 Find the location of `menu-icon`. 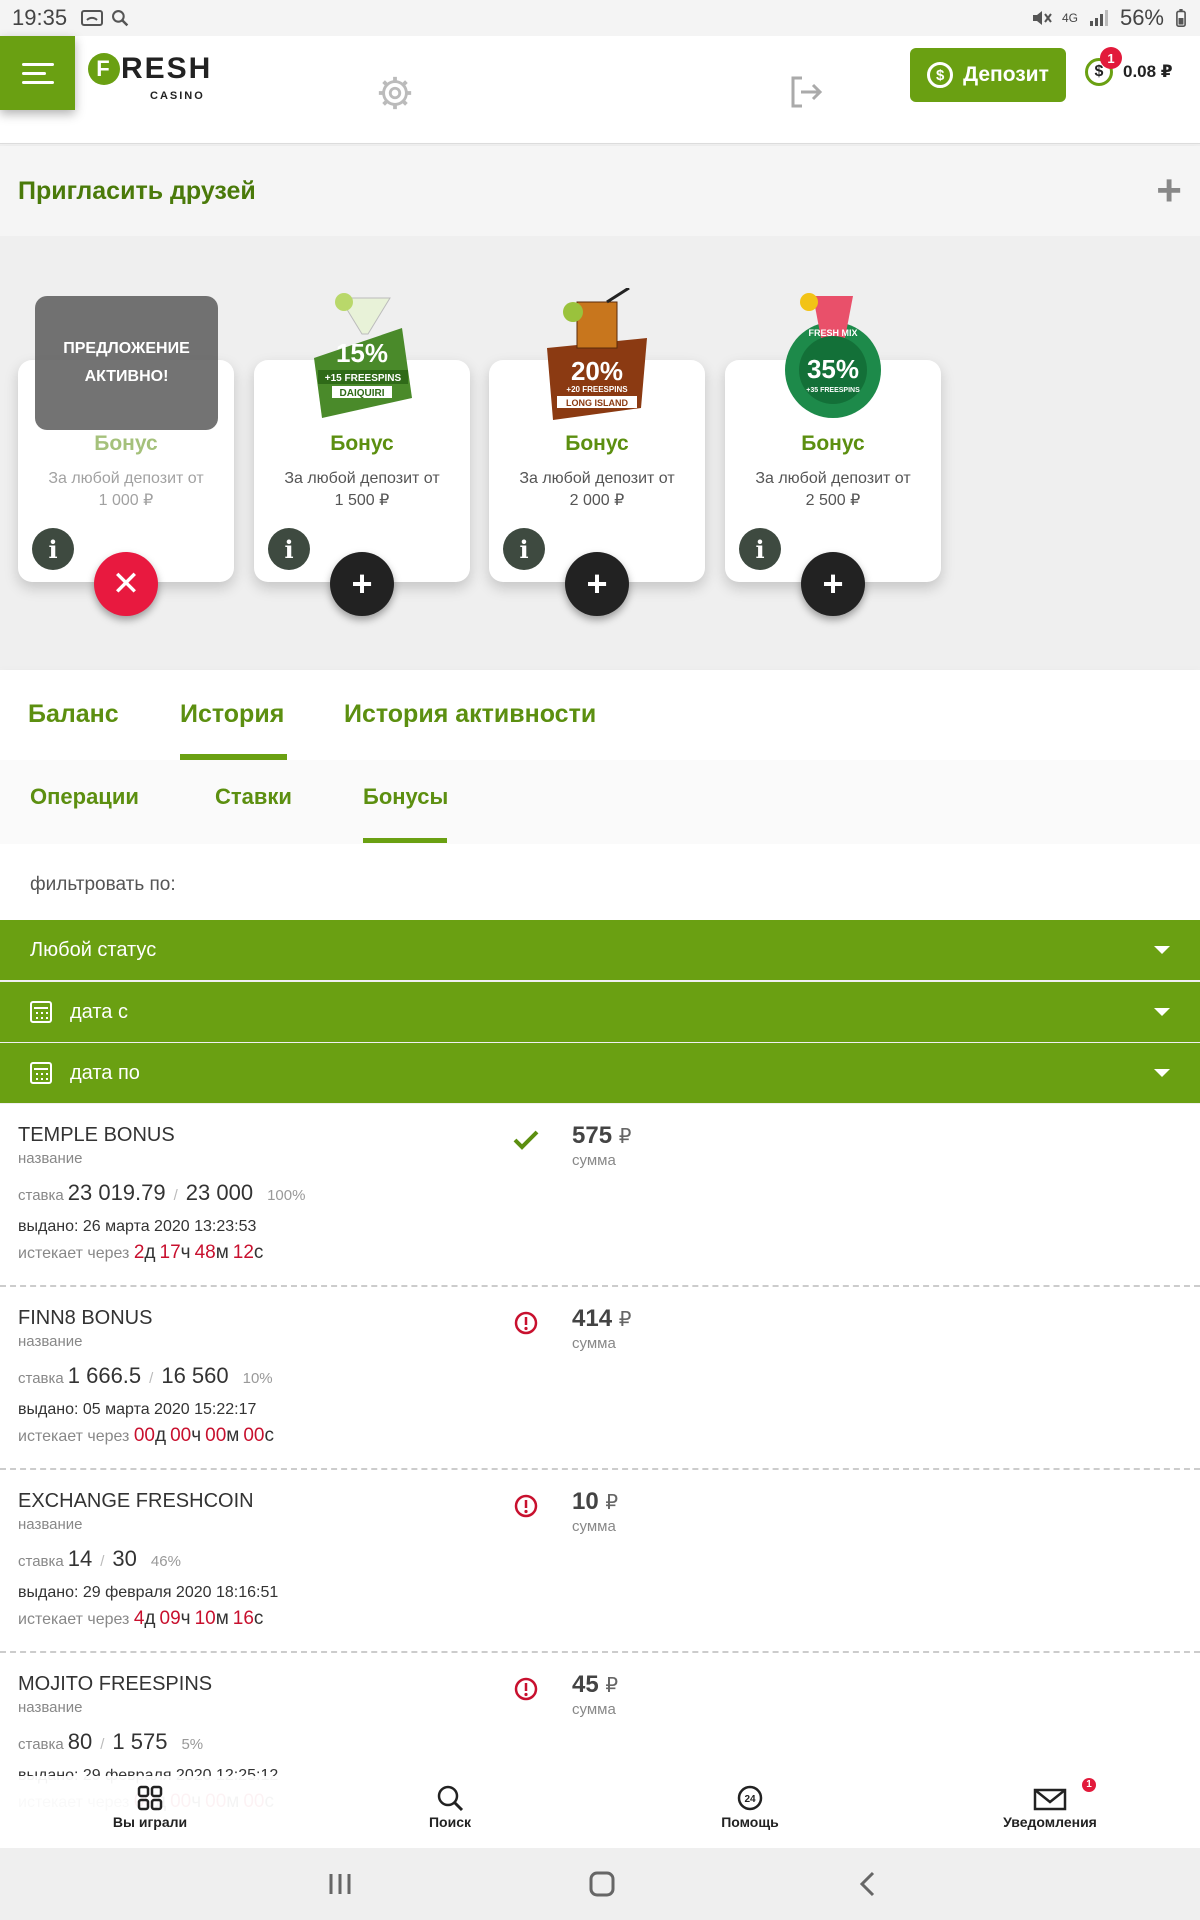

menu-icon is located at coordinates (37, 73).